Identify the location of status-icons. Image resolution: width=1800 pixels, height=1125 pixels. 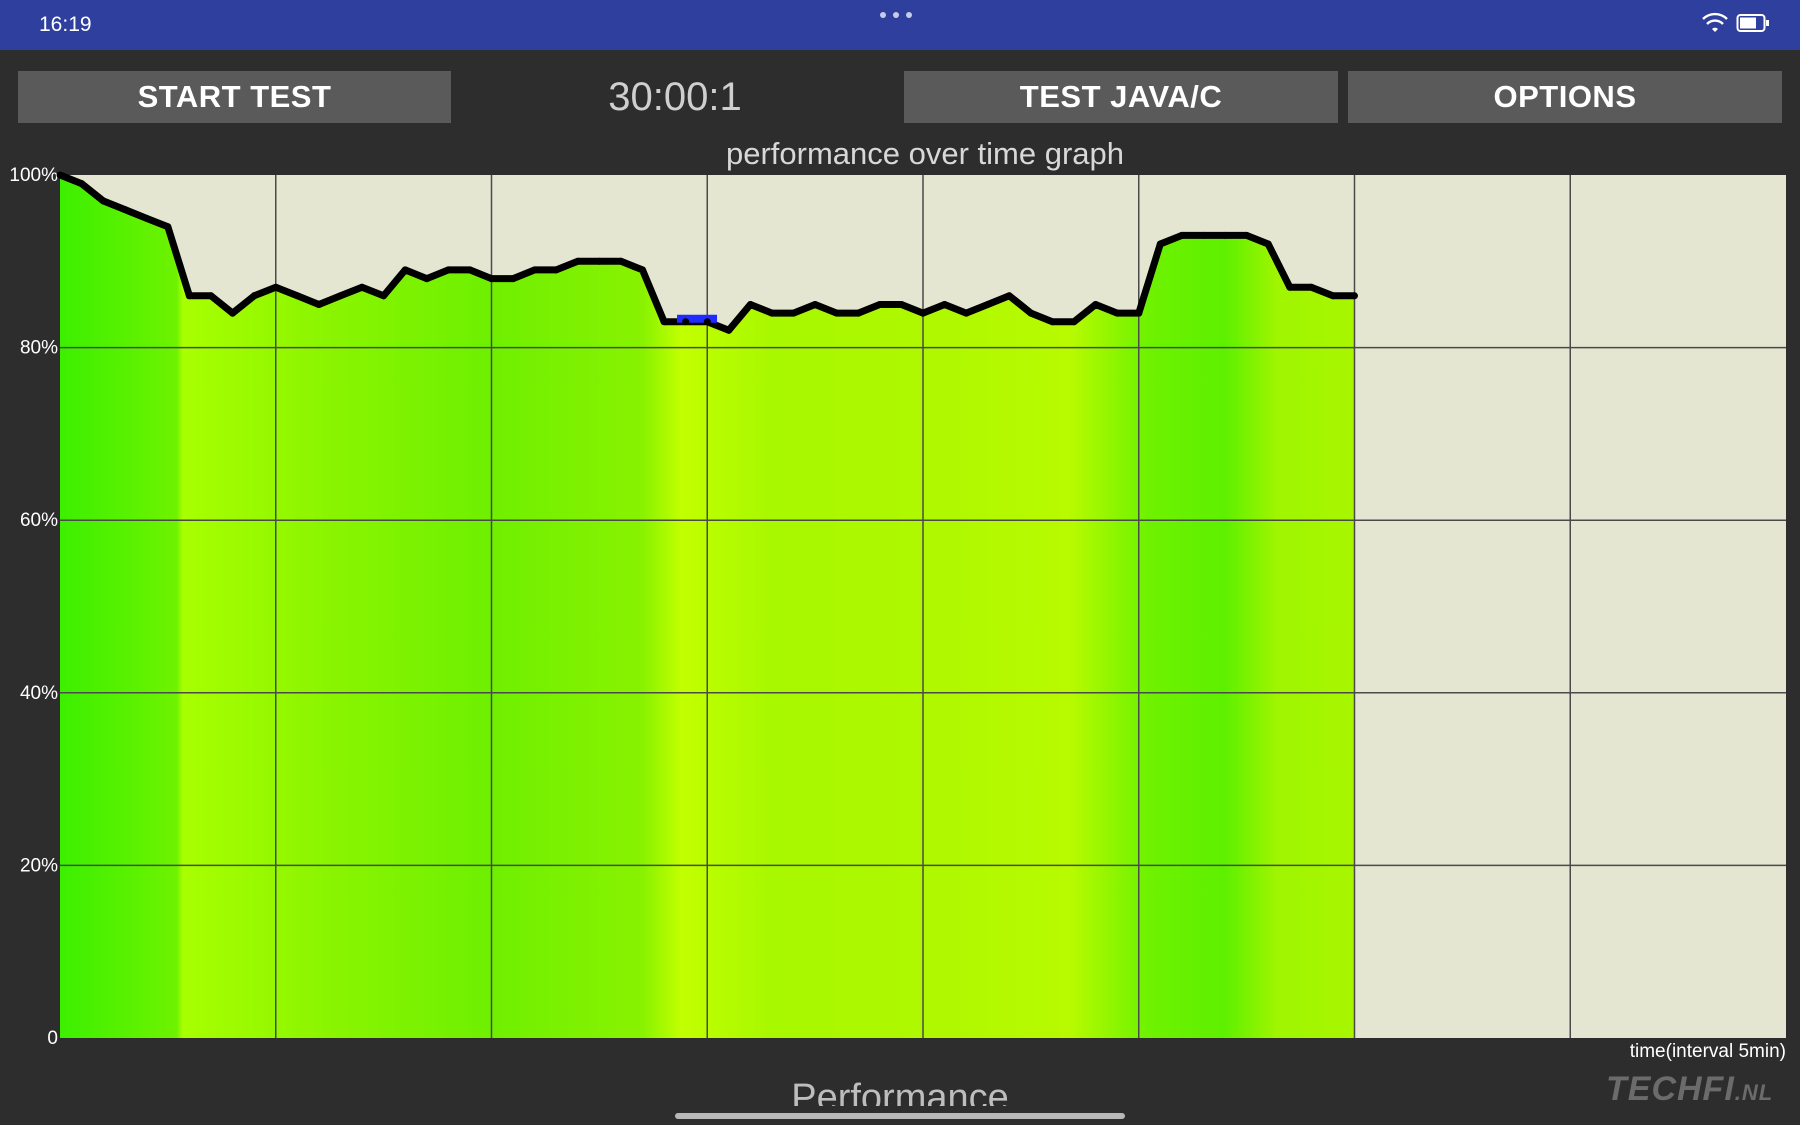
(1736, 23).